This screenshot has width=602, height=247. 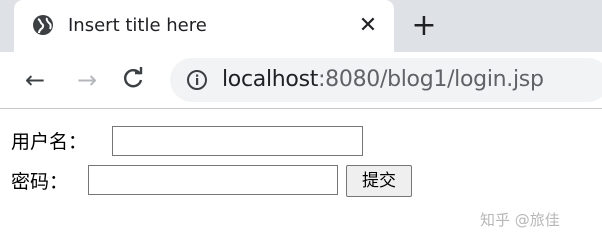 What do you see at coordinates (379, 181) in the screenshot?
I see `submit-button: 提交` at bounding box center [379, 181].